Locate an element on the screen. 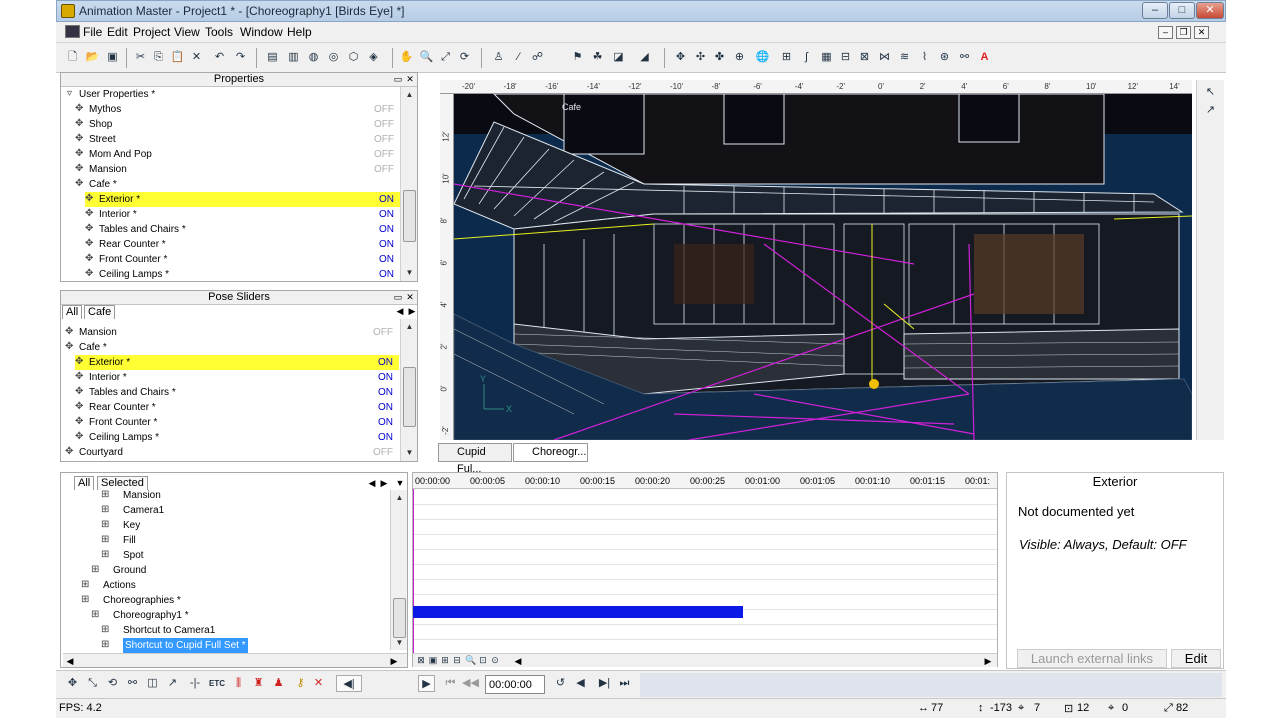 This screenshot has width=1280, height=720. maximize-button: □ is located at coordinates (1182, 10).